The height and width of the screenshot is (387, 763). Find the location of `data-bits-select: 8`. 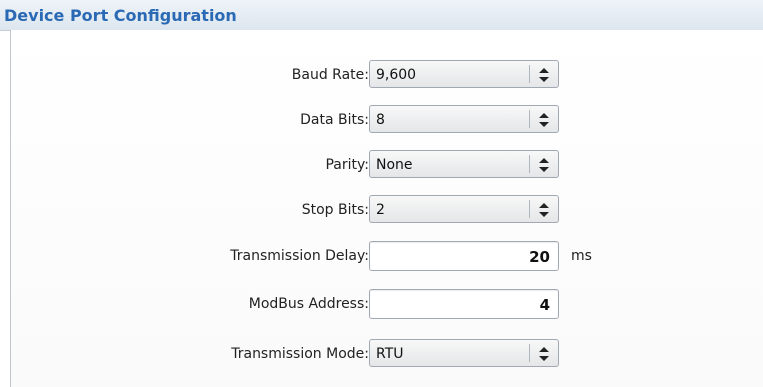

data-bits-select: 8 is located at coordinates (464, 119).